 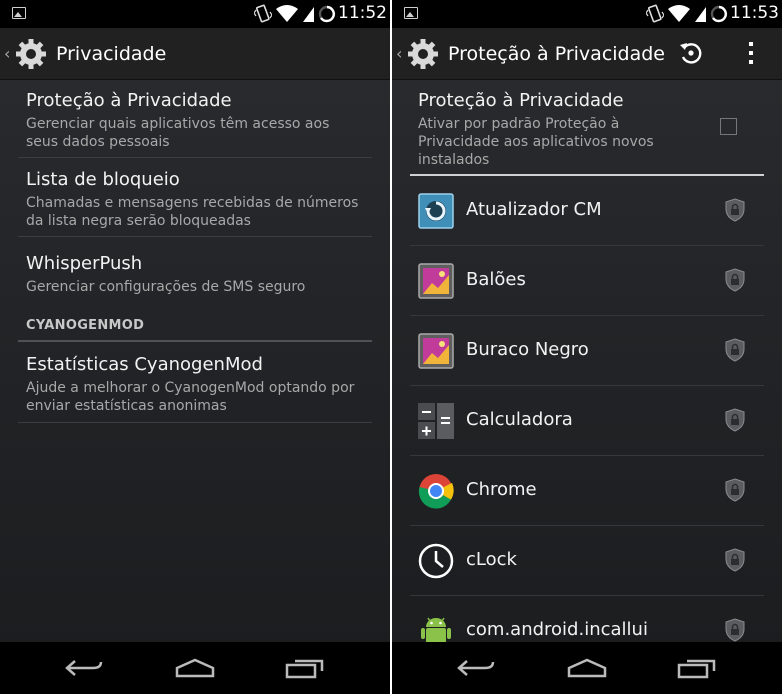 I want to click on pref-summary: enviar estatísticas anonimas, so click(x=126, y=406).